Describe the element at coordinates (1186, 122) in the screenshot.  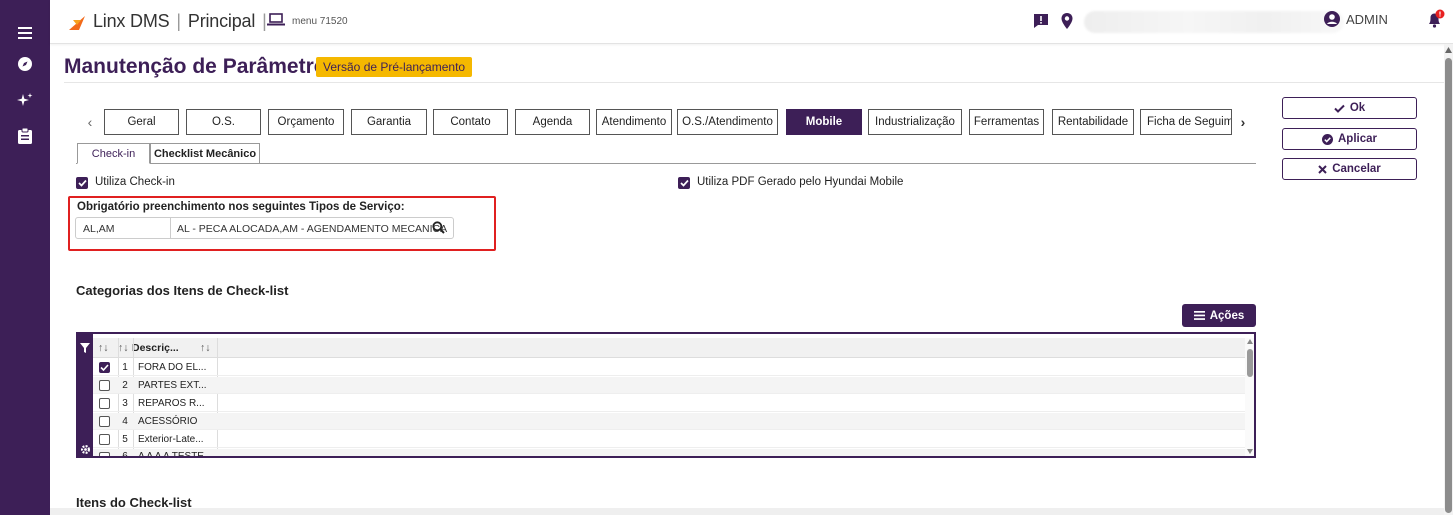
I see `tab-ficha-seguimento: Ficha de Seguim` at that location.